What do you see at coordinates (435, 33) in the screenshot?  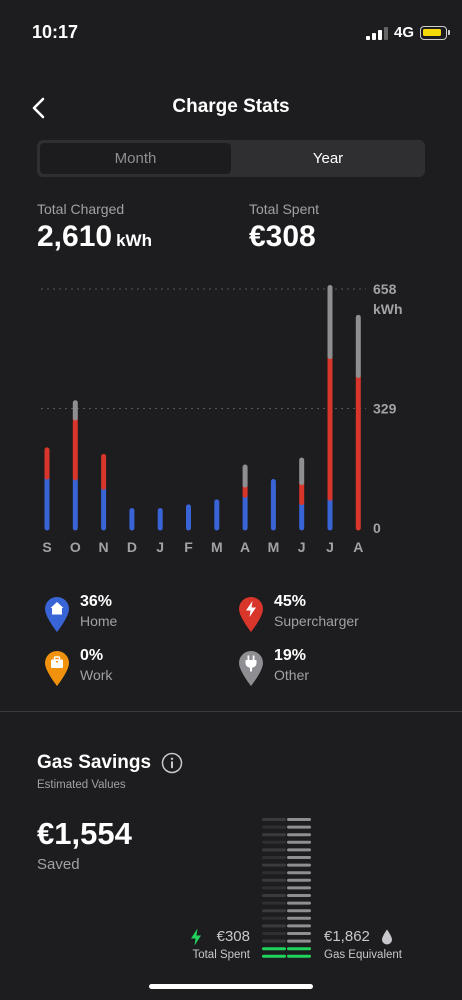 I see `battery-icon` at bounding box center [435, 33].